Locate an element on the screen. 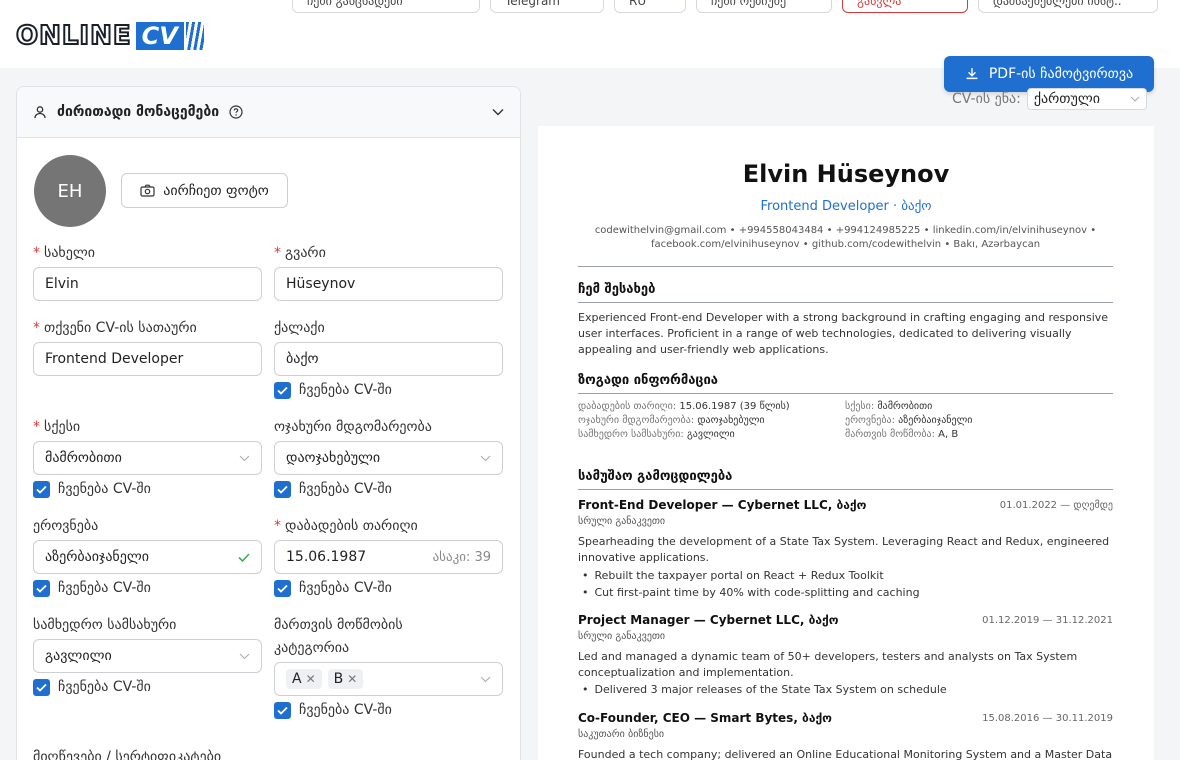  marital-label: ოჯახური მდგომარეობა is located at coordinates (353, 427).